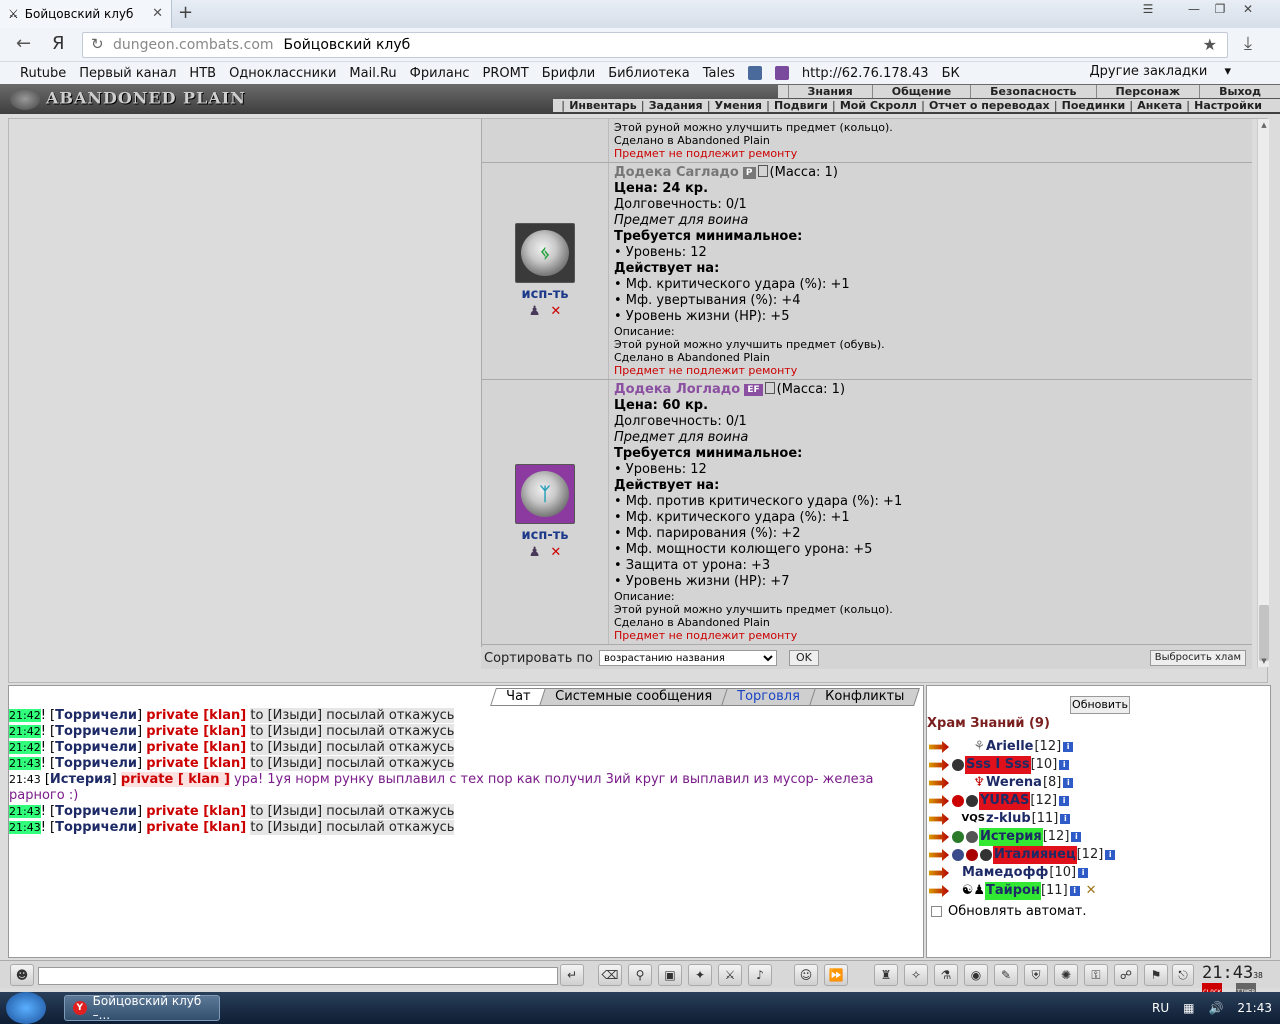 The height and width of the screenshot is (1024, 1280). Describe the element at coordinates (760, 975) in the screenshot. I see `sound-icon: ♪` at that location.